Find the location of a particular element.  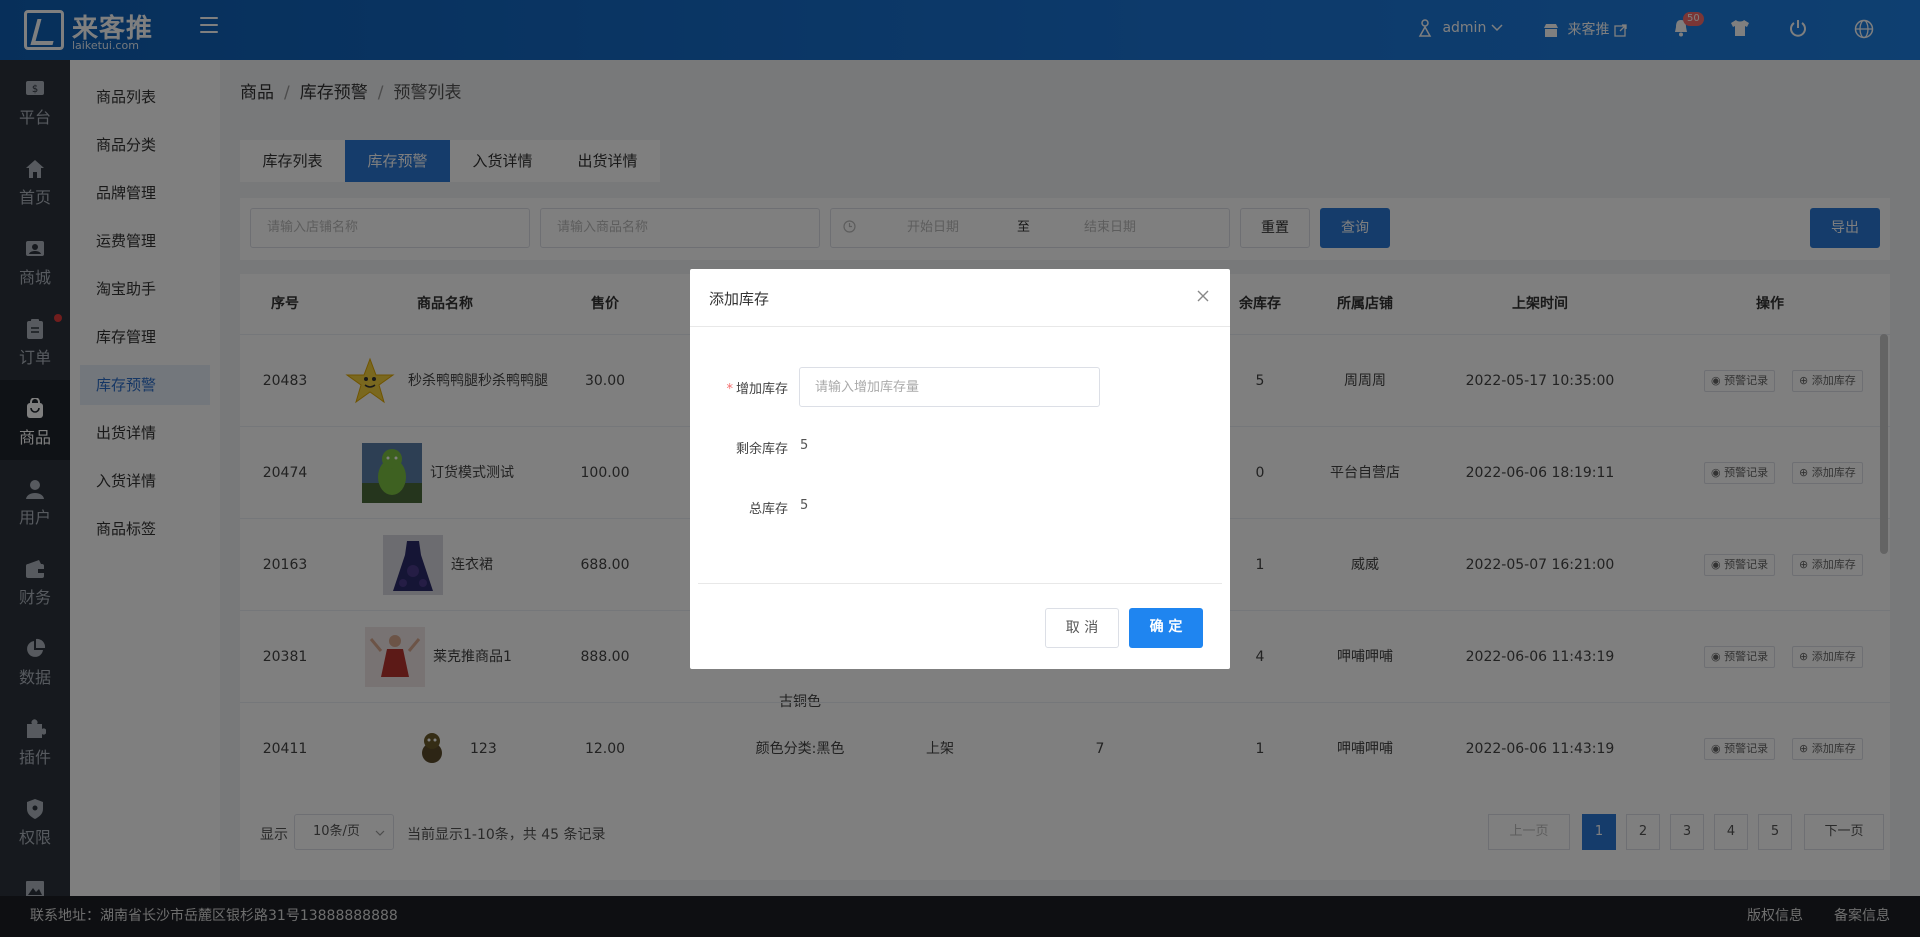

add-stock-row: * 增加库存 is located at coordinates (960, 387).